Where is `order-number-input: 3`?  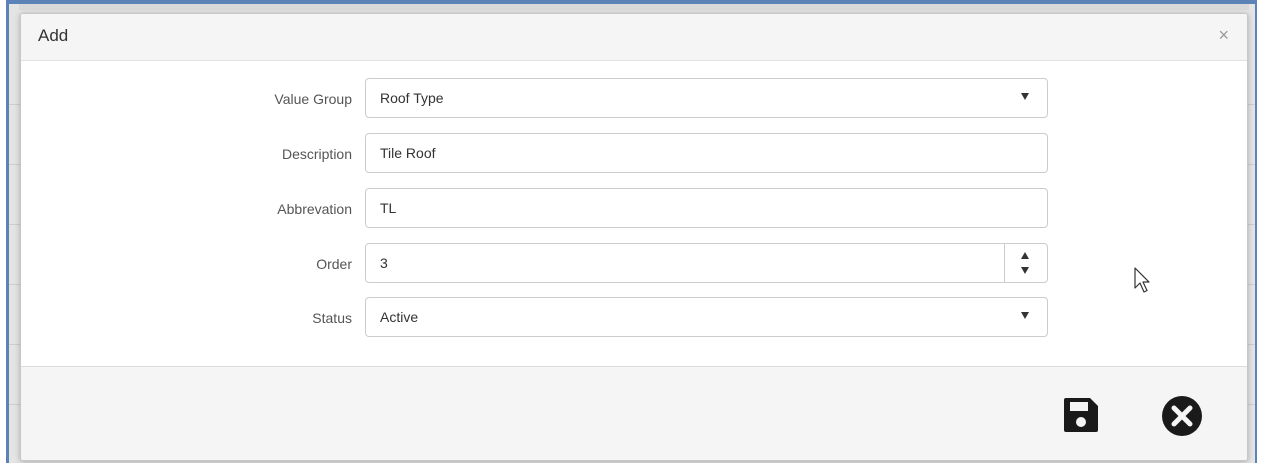
order-number-input: 3 is located at coordinates (706, 263).